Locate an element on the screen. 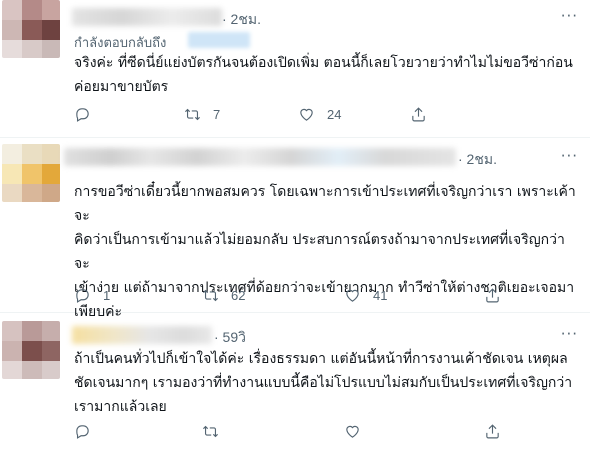 This screenshot has height=450, width=590. tweet-time: · 59วิ is located at coordinates (230, 338).